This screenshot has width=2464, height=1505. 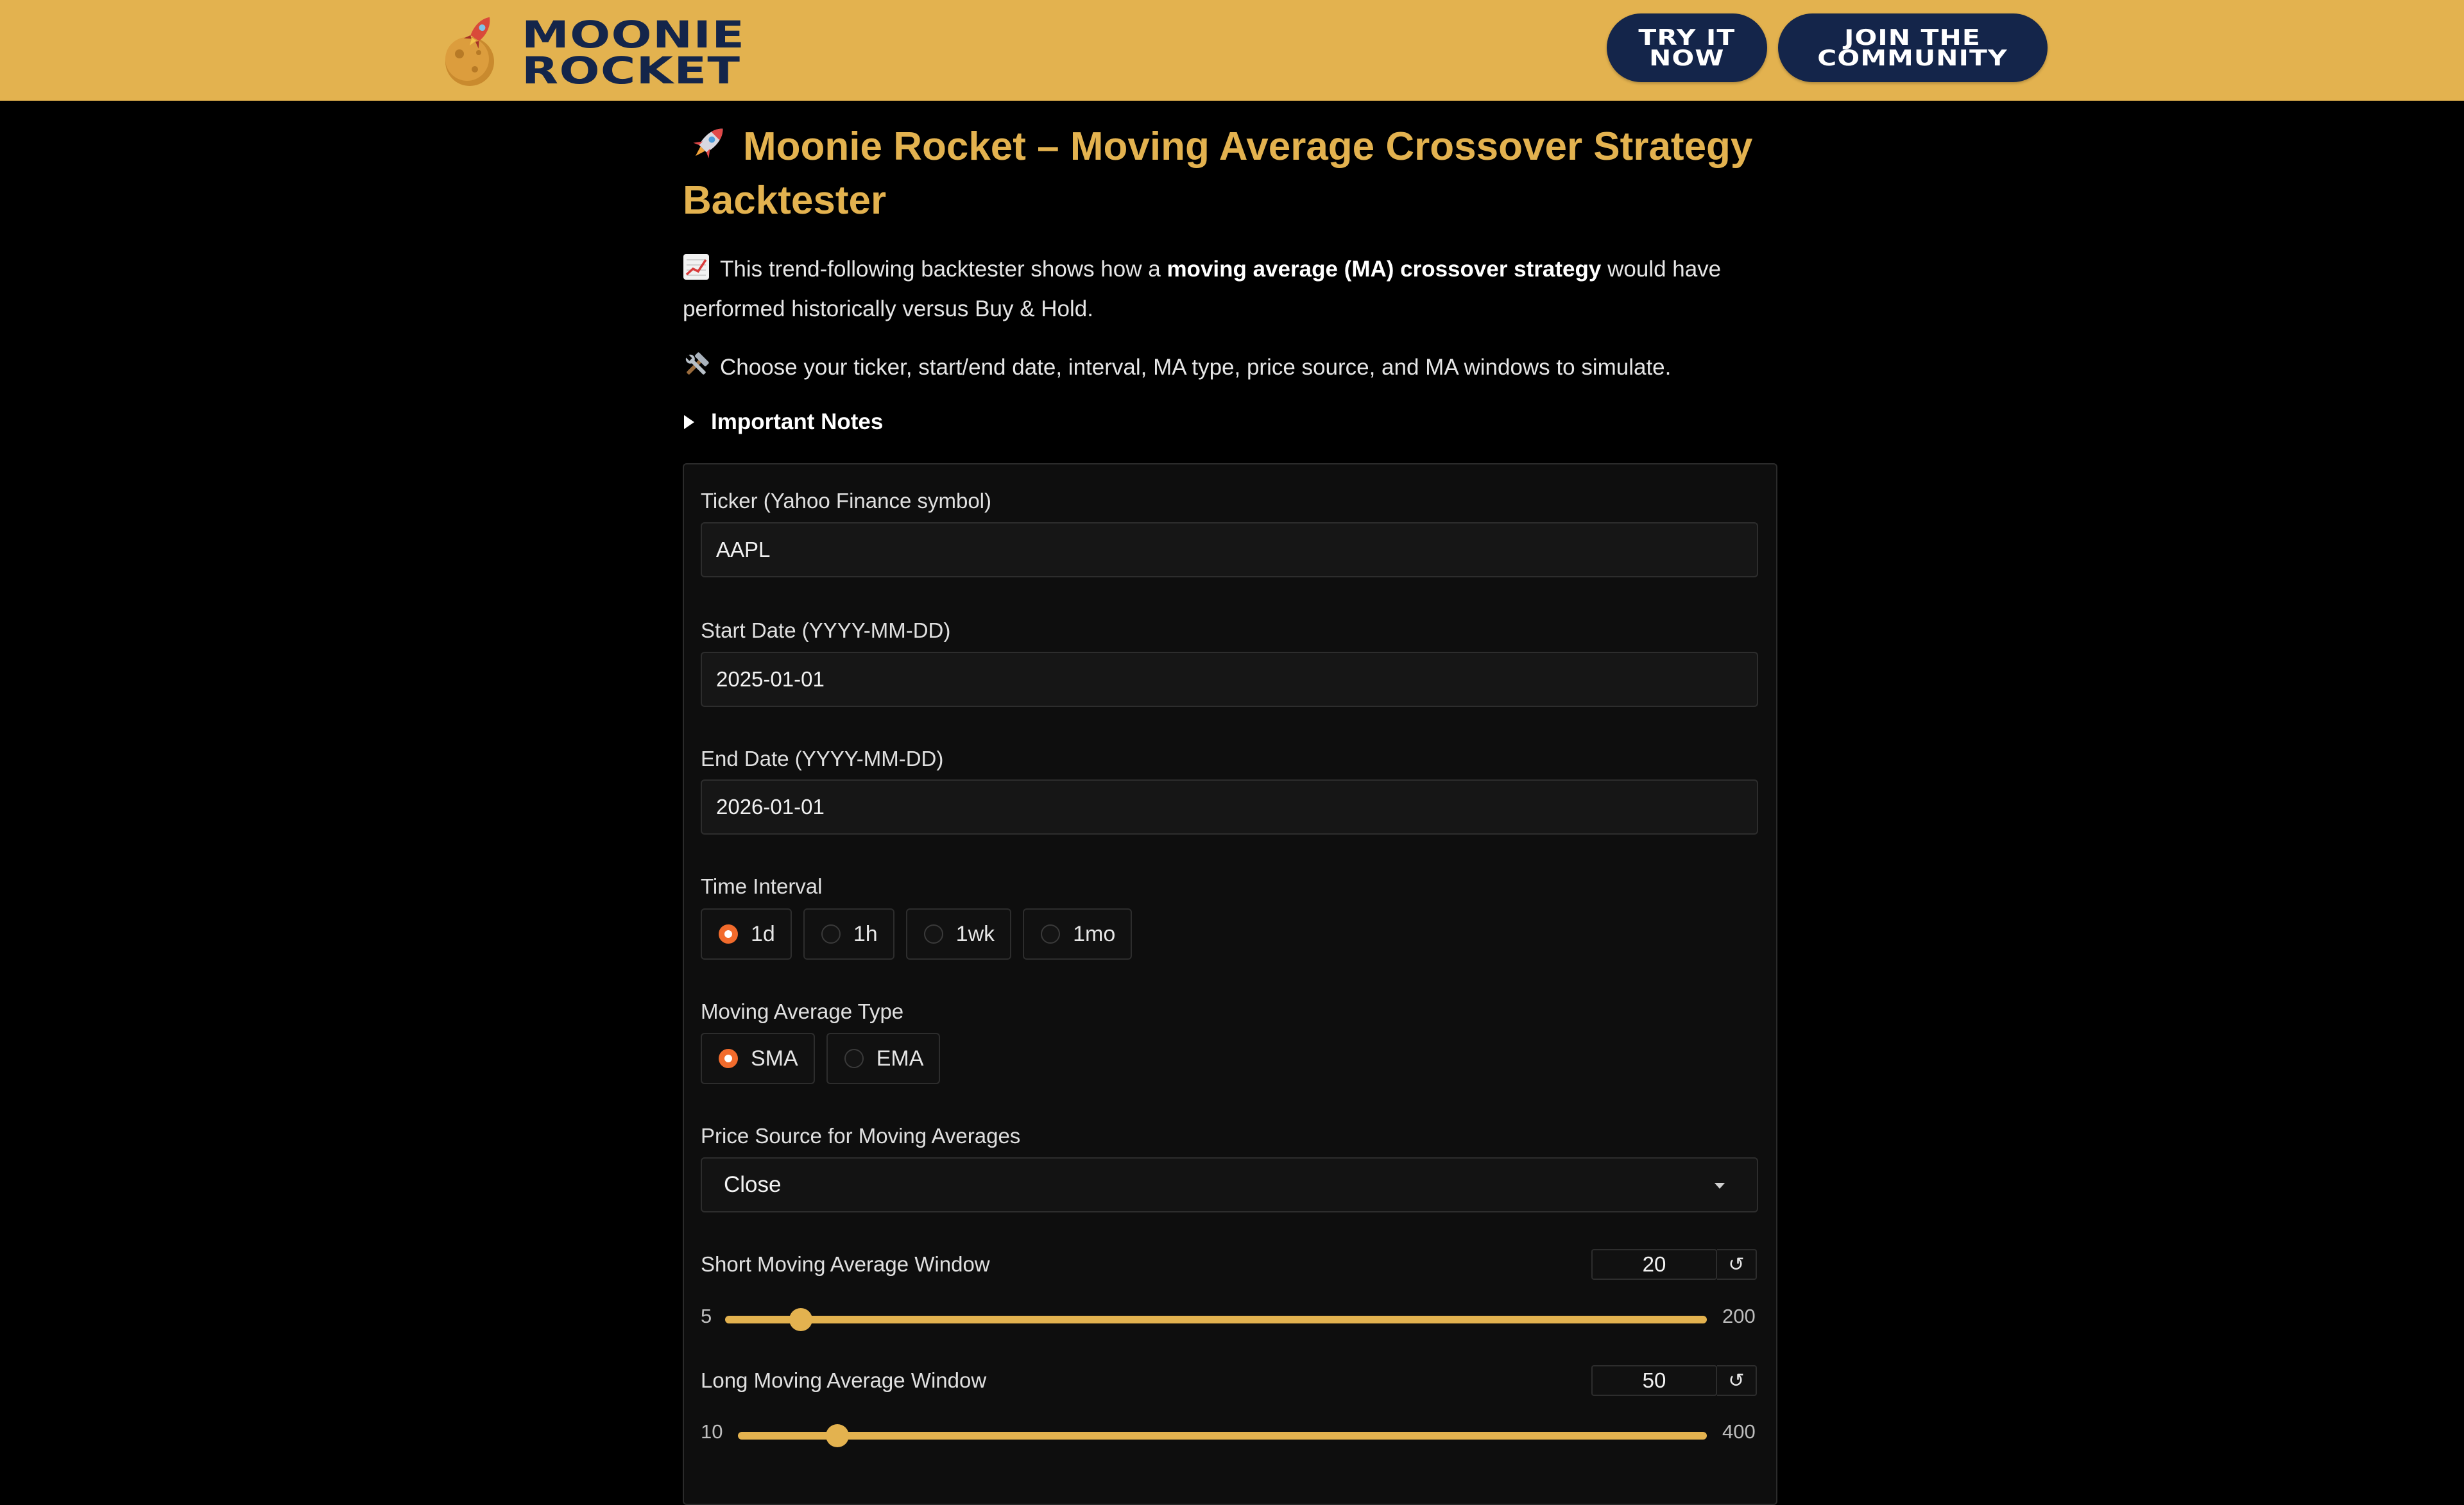 I want to click on interval-option-label: 1d, so click(x=763, y=933).